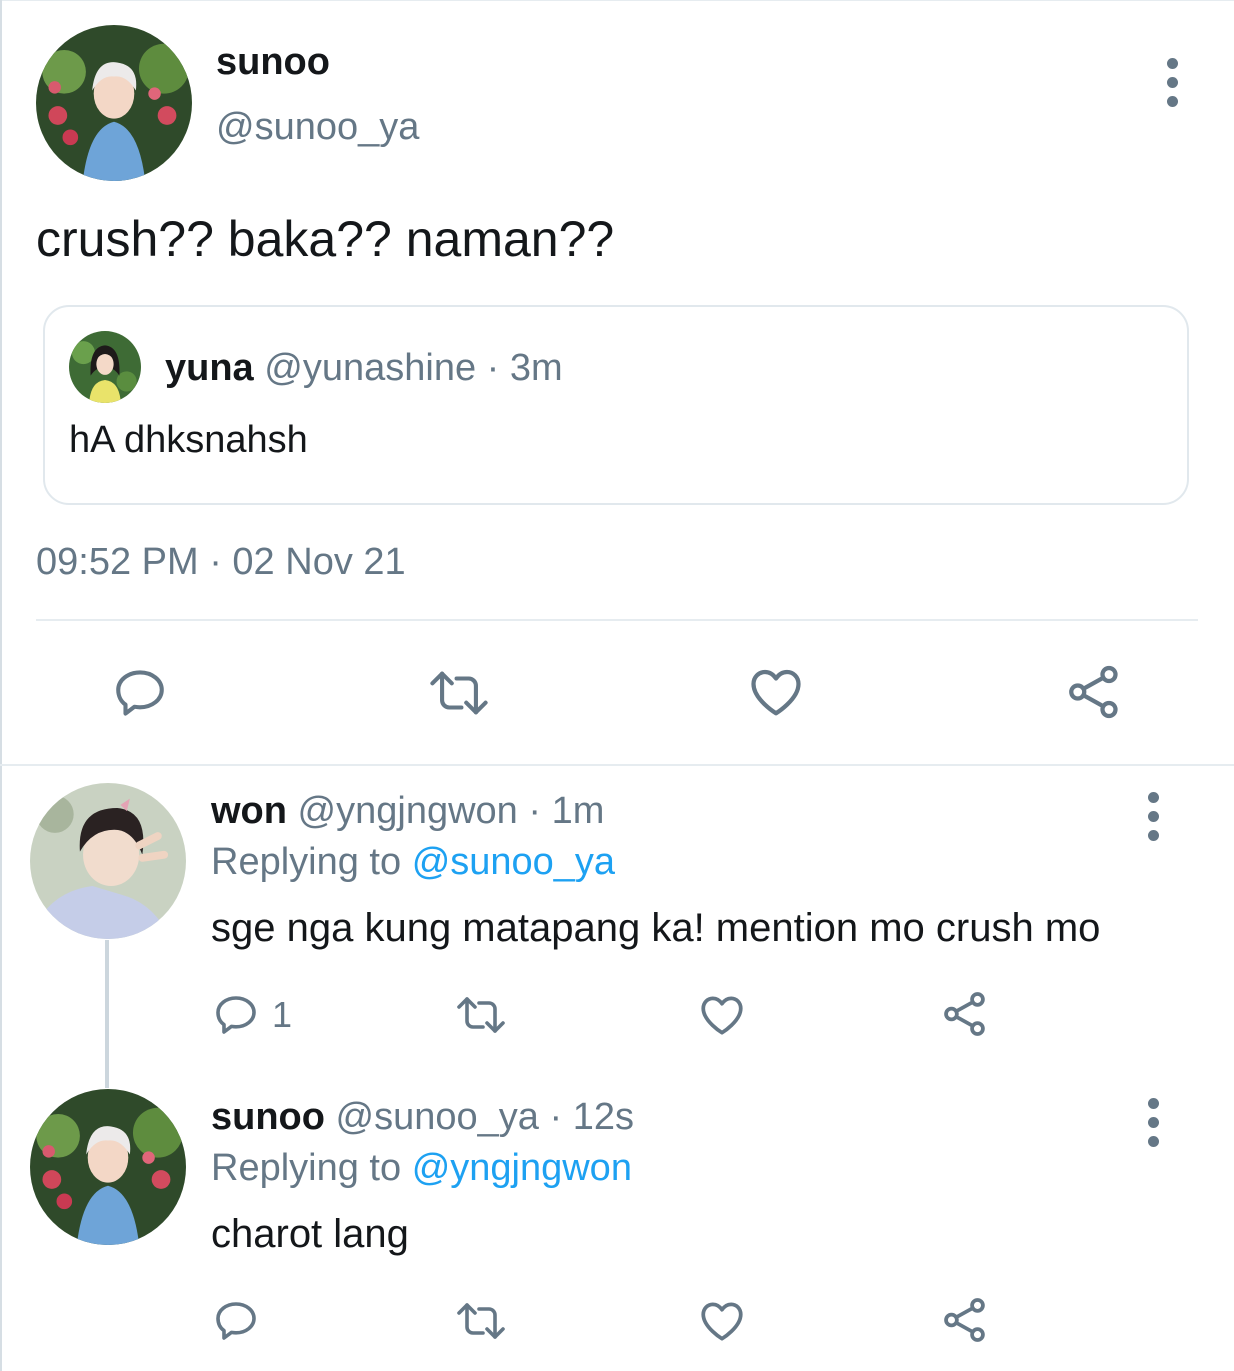 This screenshot has height=1371, width=1234. I want to click on reply-header: won @yngjngwon · 1m, so click(407, 811).